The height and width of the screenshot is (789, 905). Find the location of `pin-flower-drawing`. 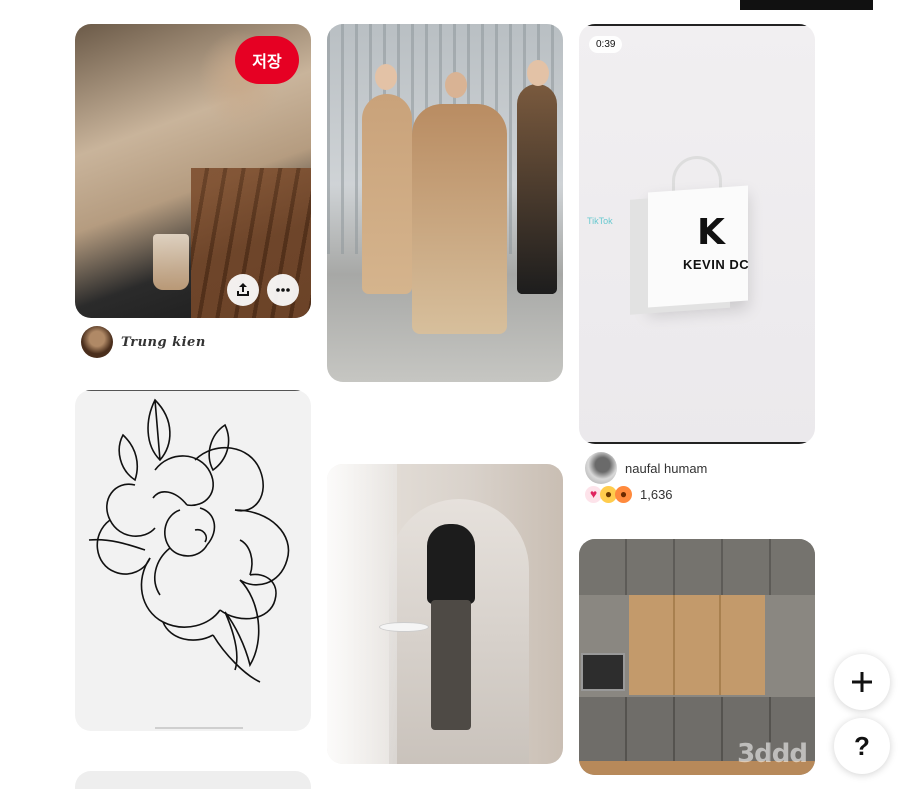

pin-flower-drawing is located at coordinates (193, 560).